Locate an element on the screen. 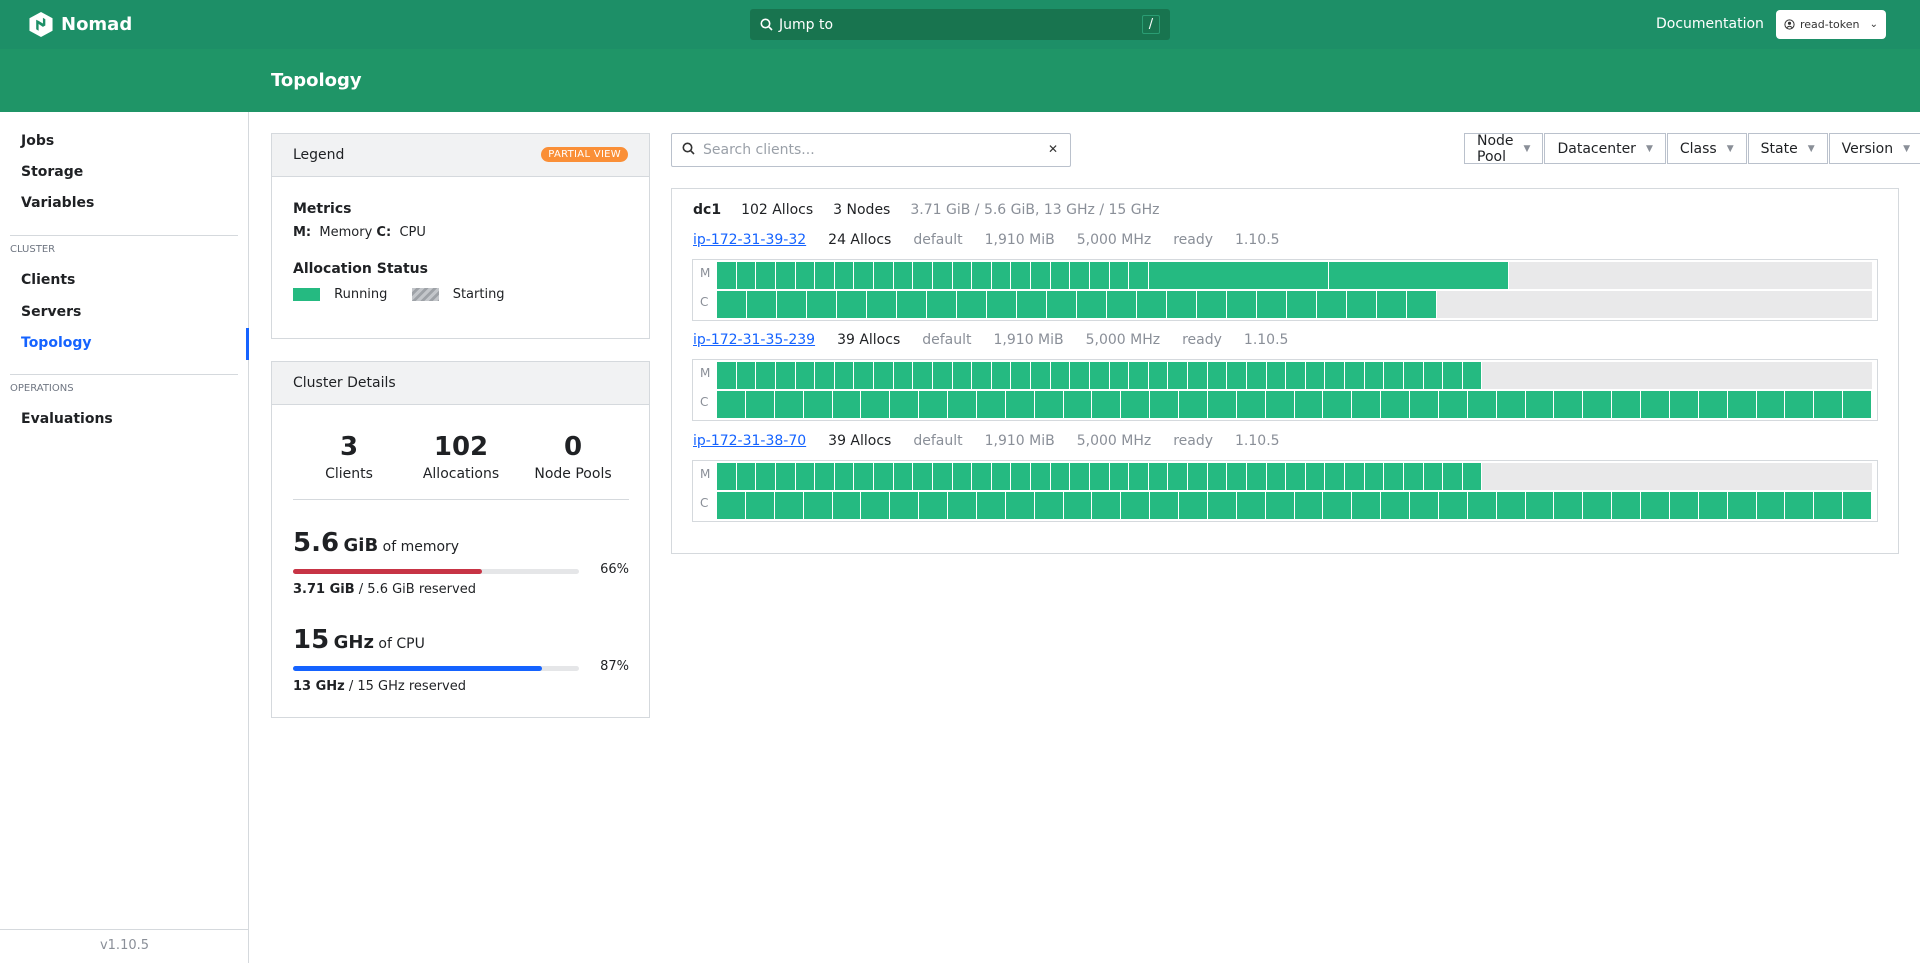 The width and height of the screenshot is (1920, 963). sidebar-item-servers: Servers is located at coordinates (51, 312).